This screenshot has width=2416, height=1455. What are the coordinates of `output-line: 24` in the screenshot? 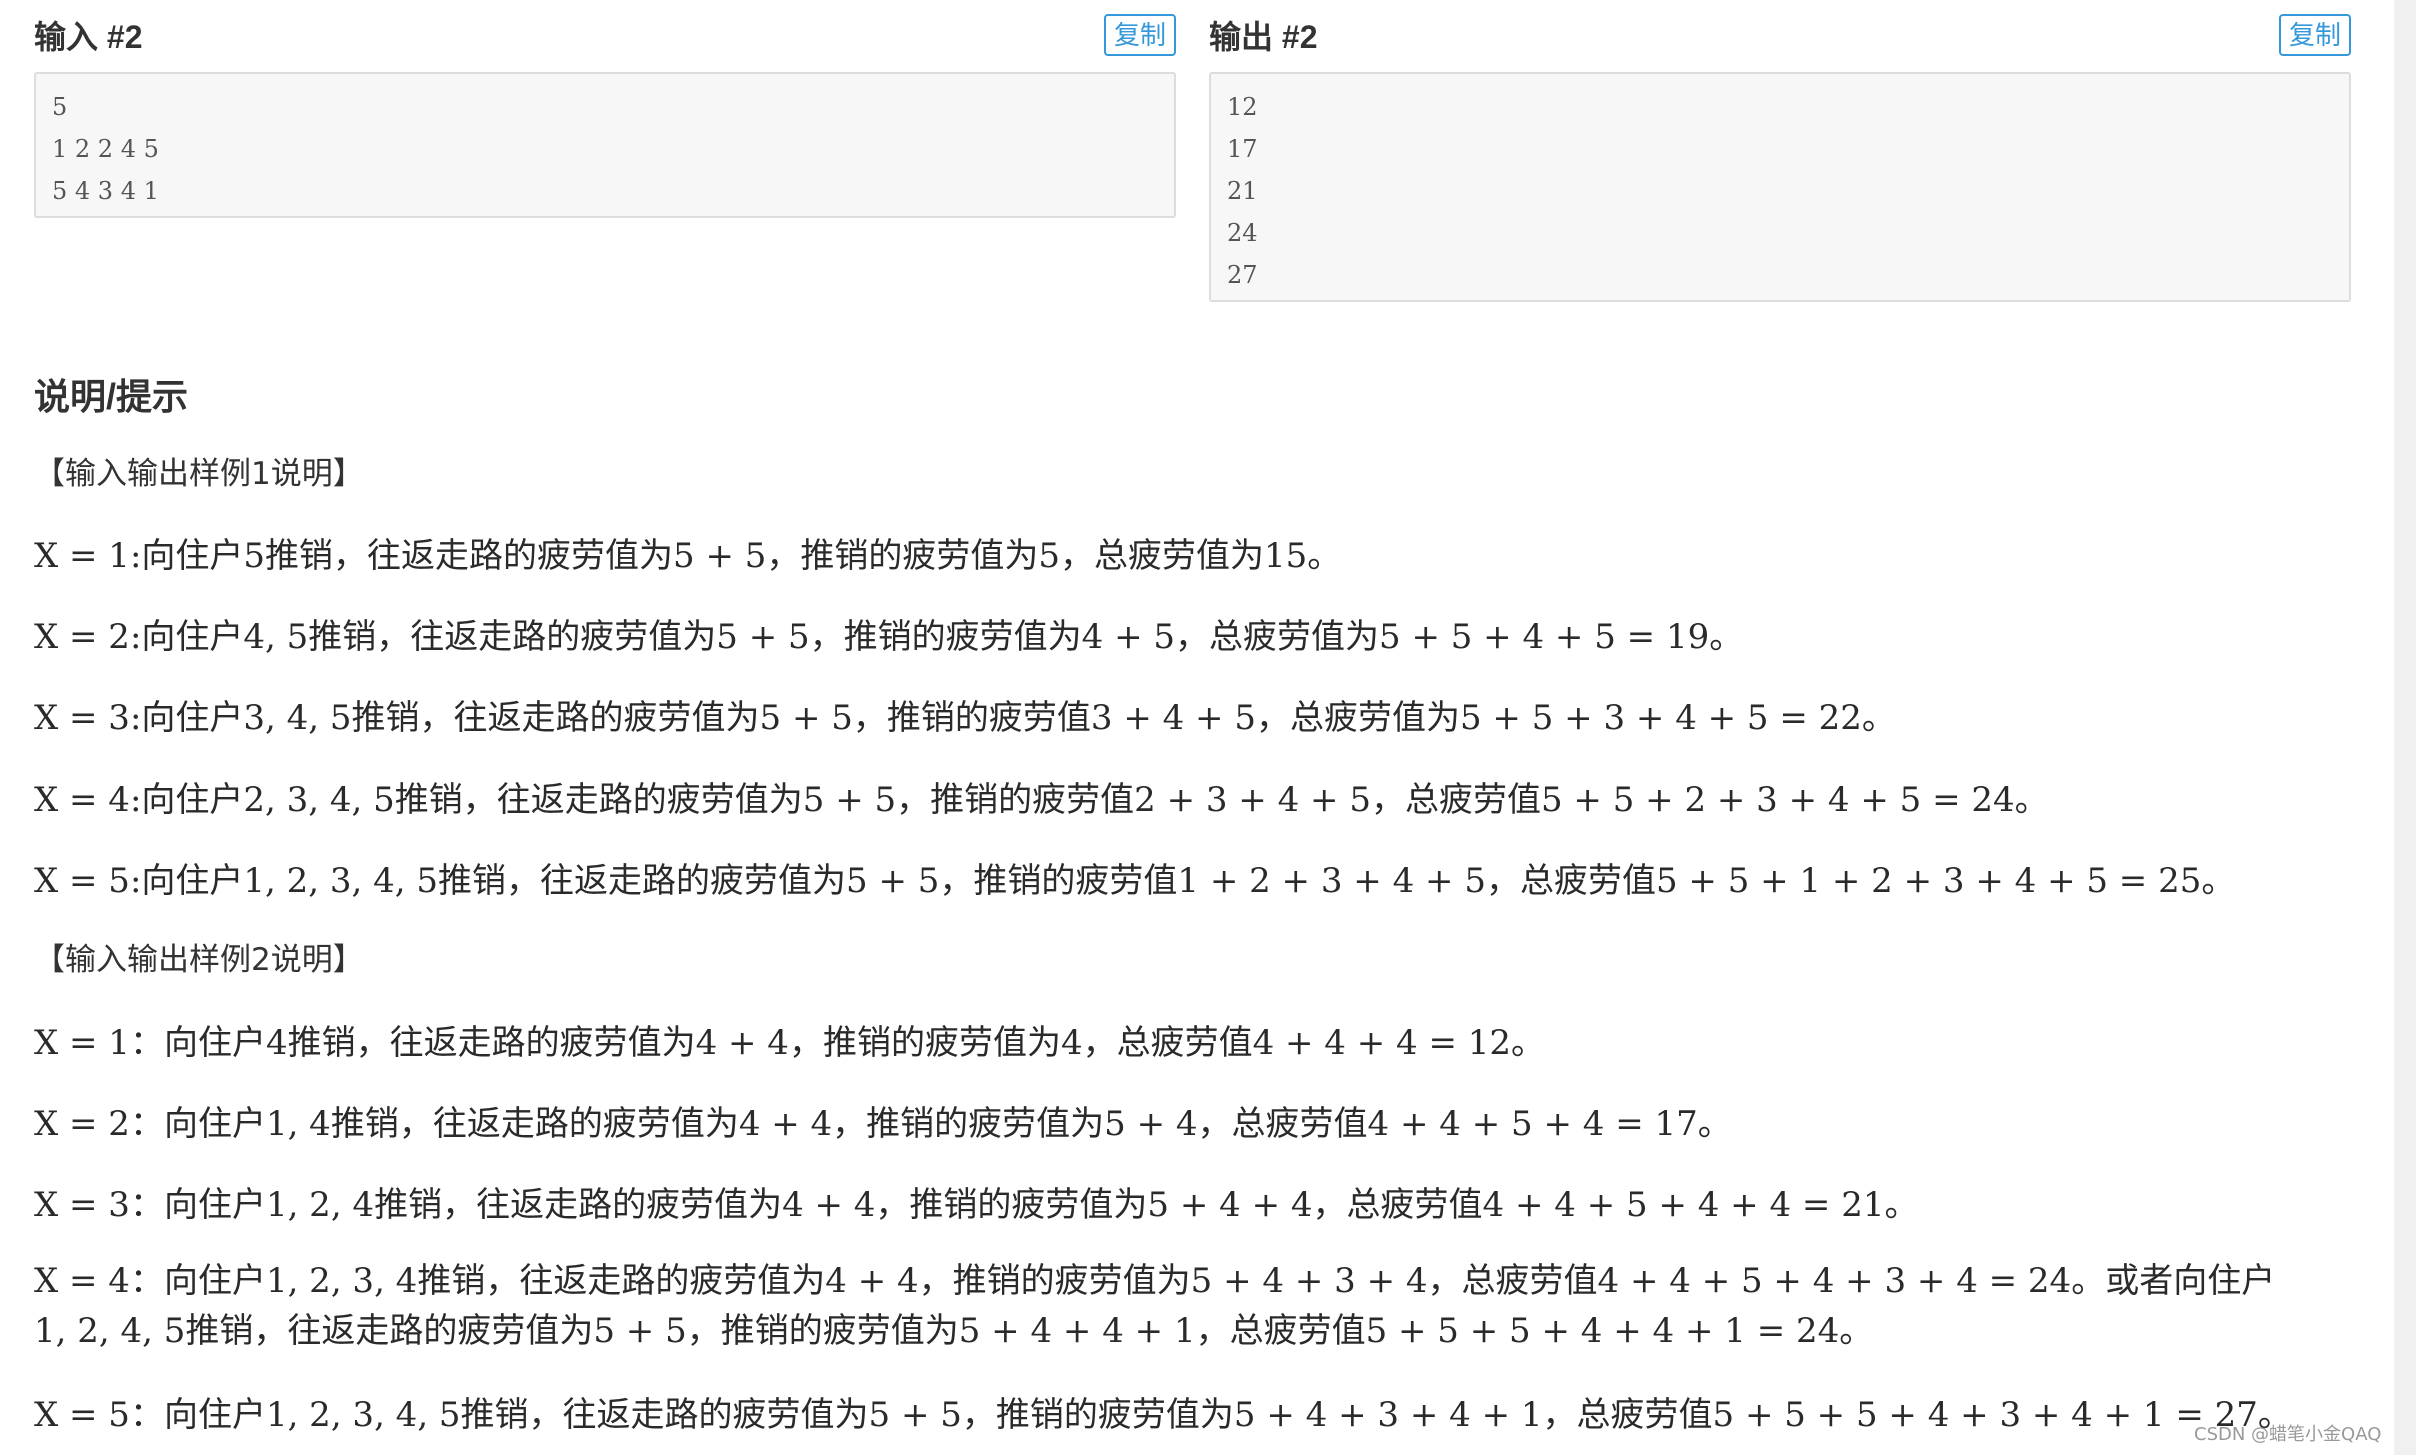 It's located at (1242, 233).